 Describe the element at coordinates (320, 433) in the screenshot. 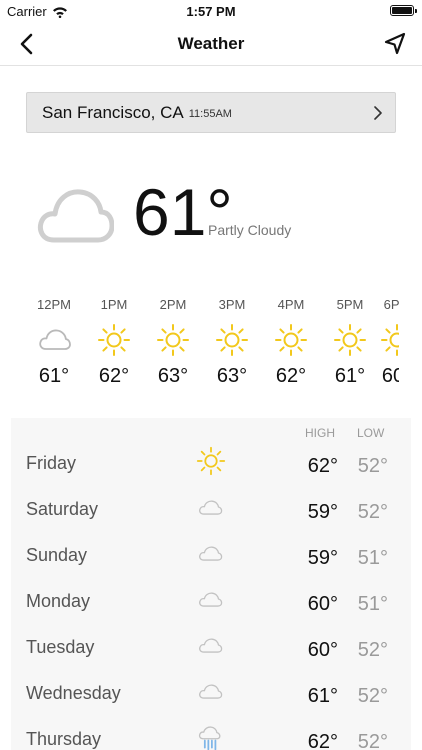

I see `high-column-header: HIGH` at that location.